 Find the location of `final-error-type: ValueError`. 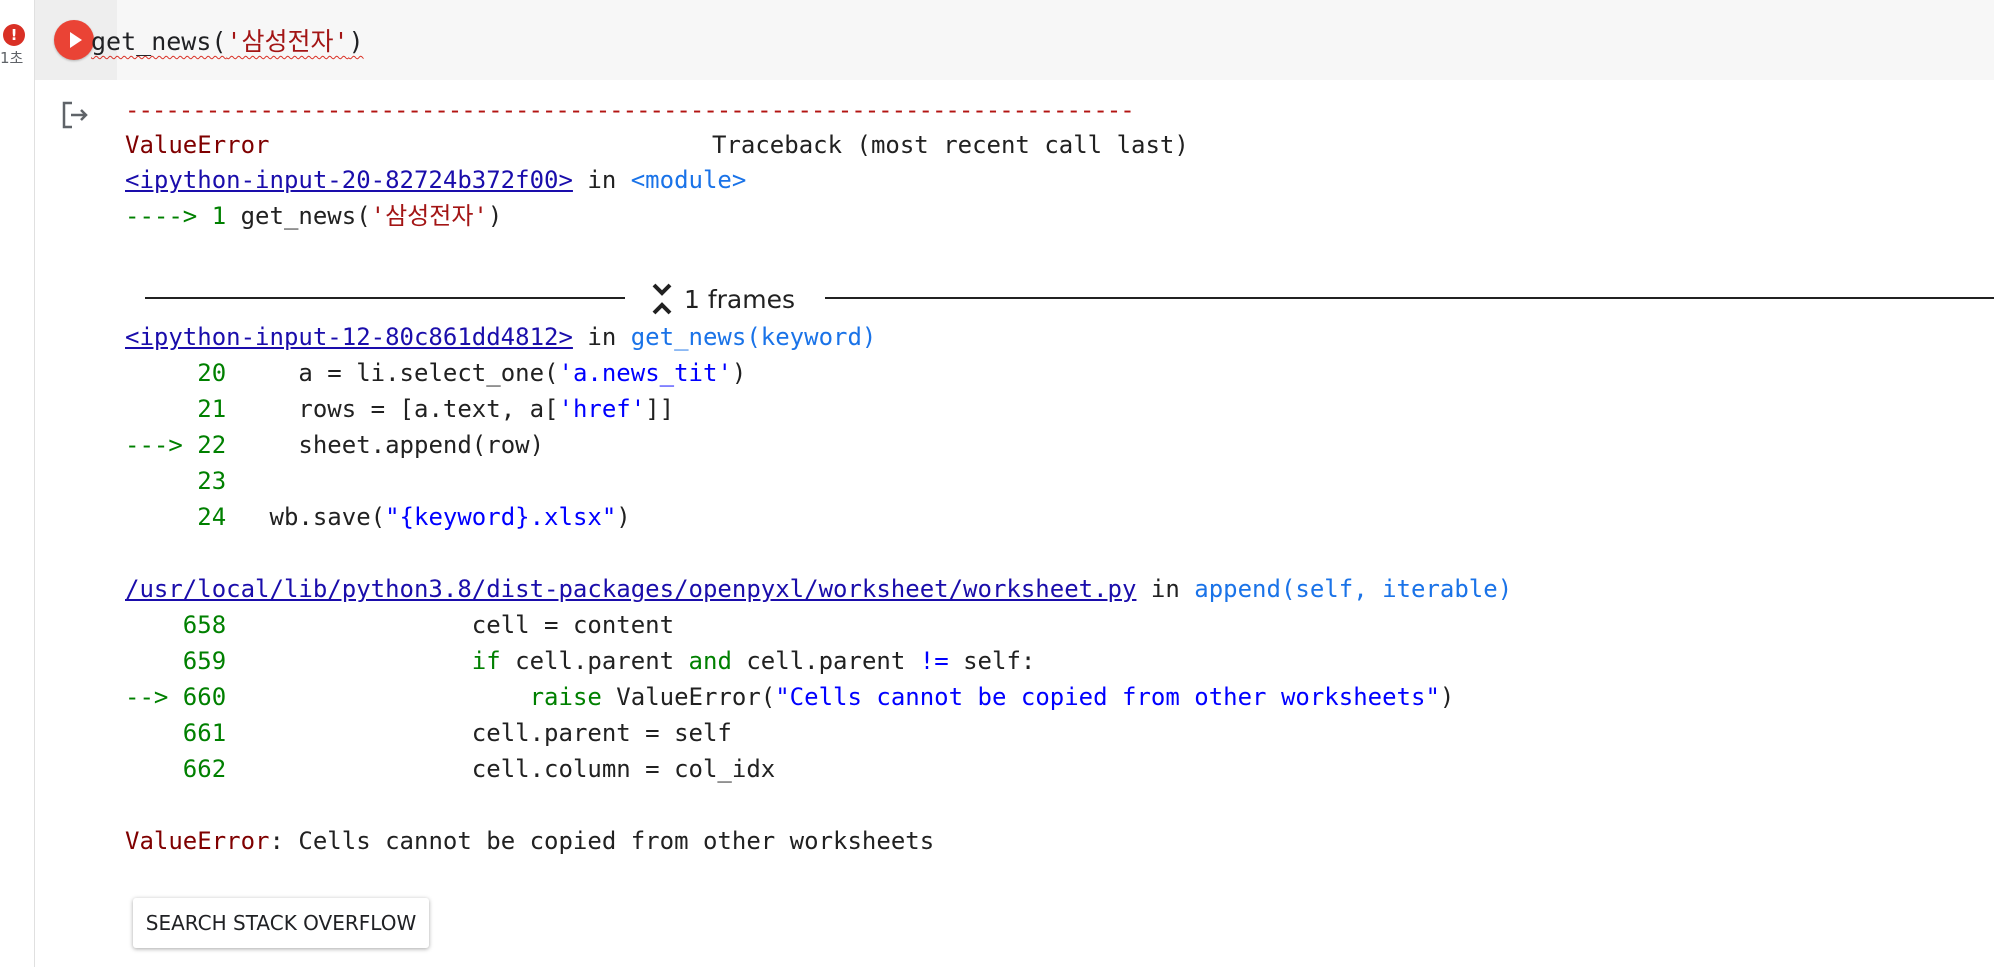

final-error-type: ValueError is located at coordinates (197, 841).